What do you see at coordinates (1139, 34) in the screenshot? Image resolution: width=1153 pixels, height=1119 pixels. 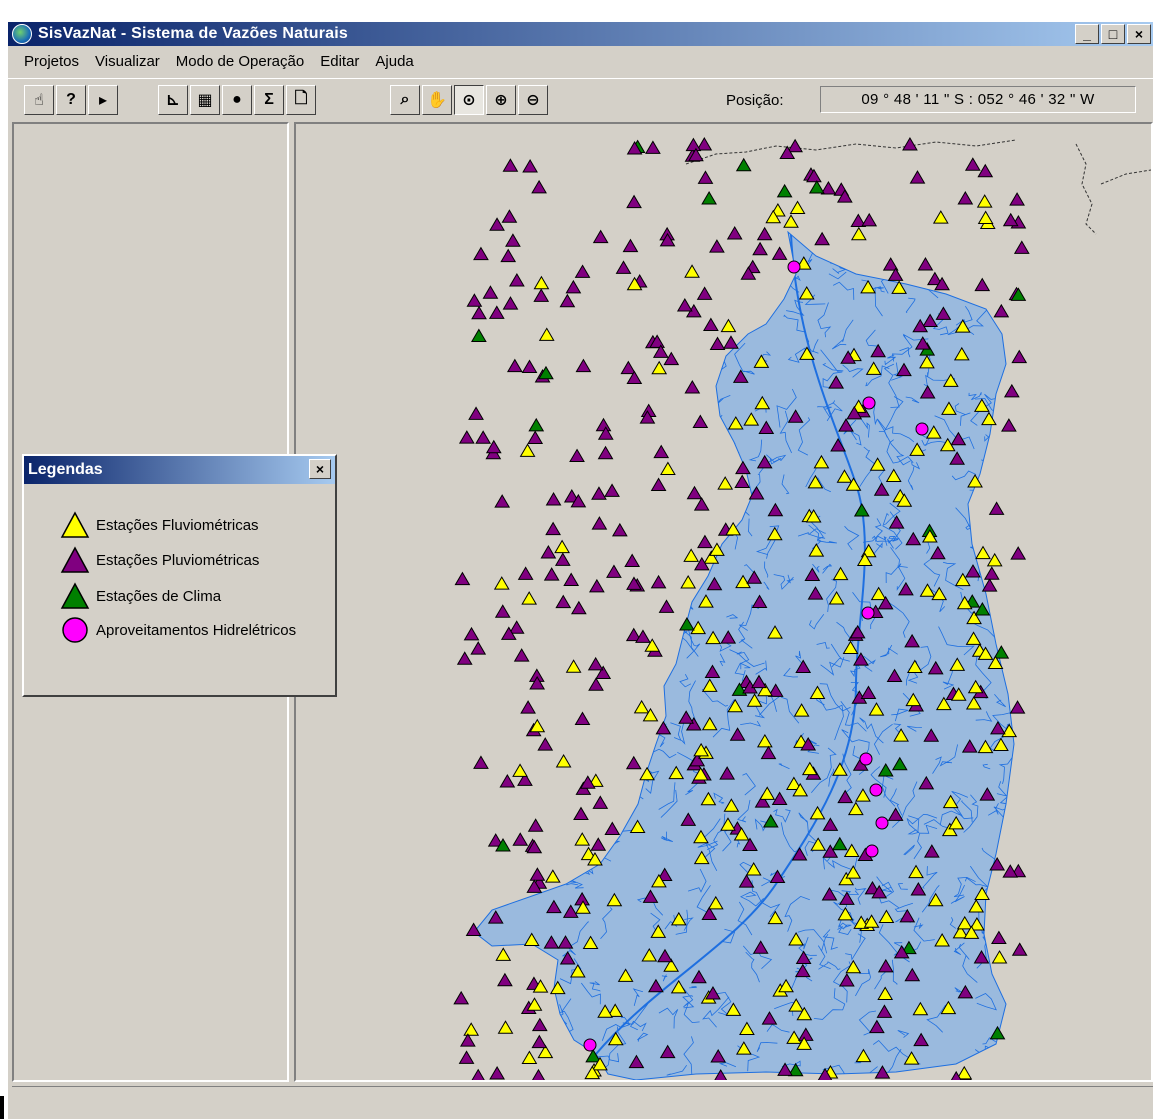 I see `close-button: ×` at bounding box center [1139, 34].